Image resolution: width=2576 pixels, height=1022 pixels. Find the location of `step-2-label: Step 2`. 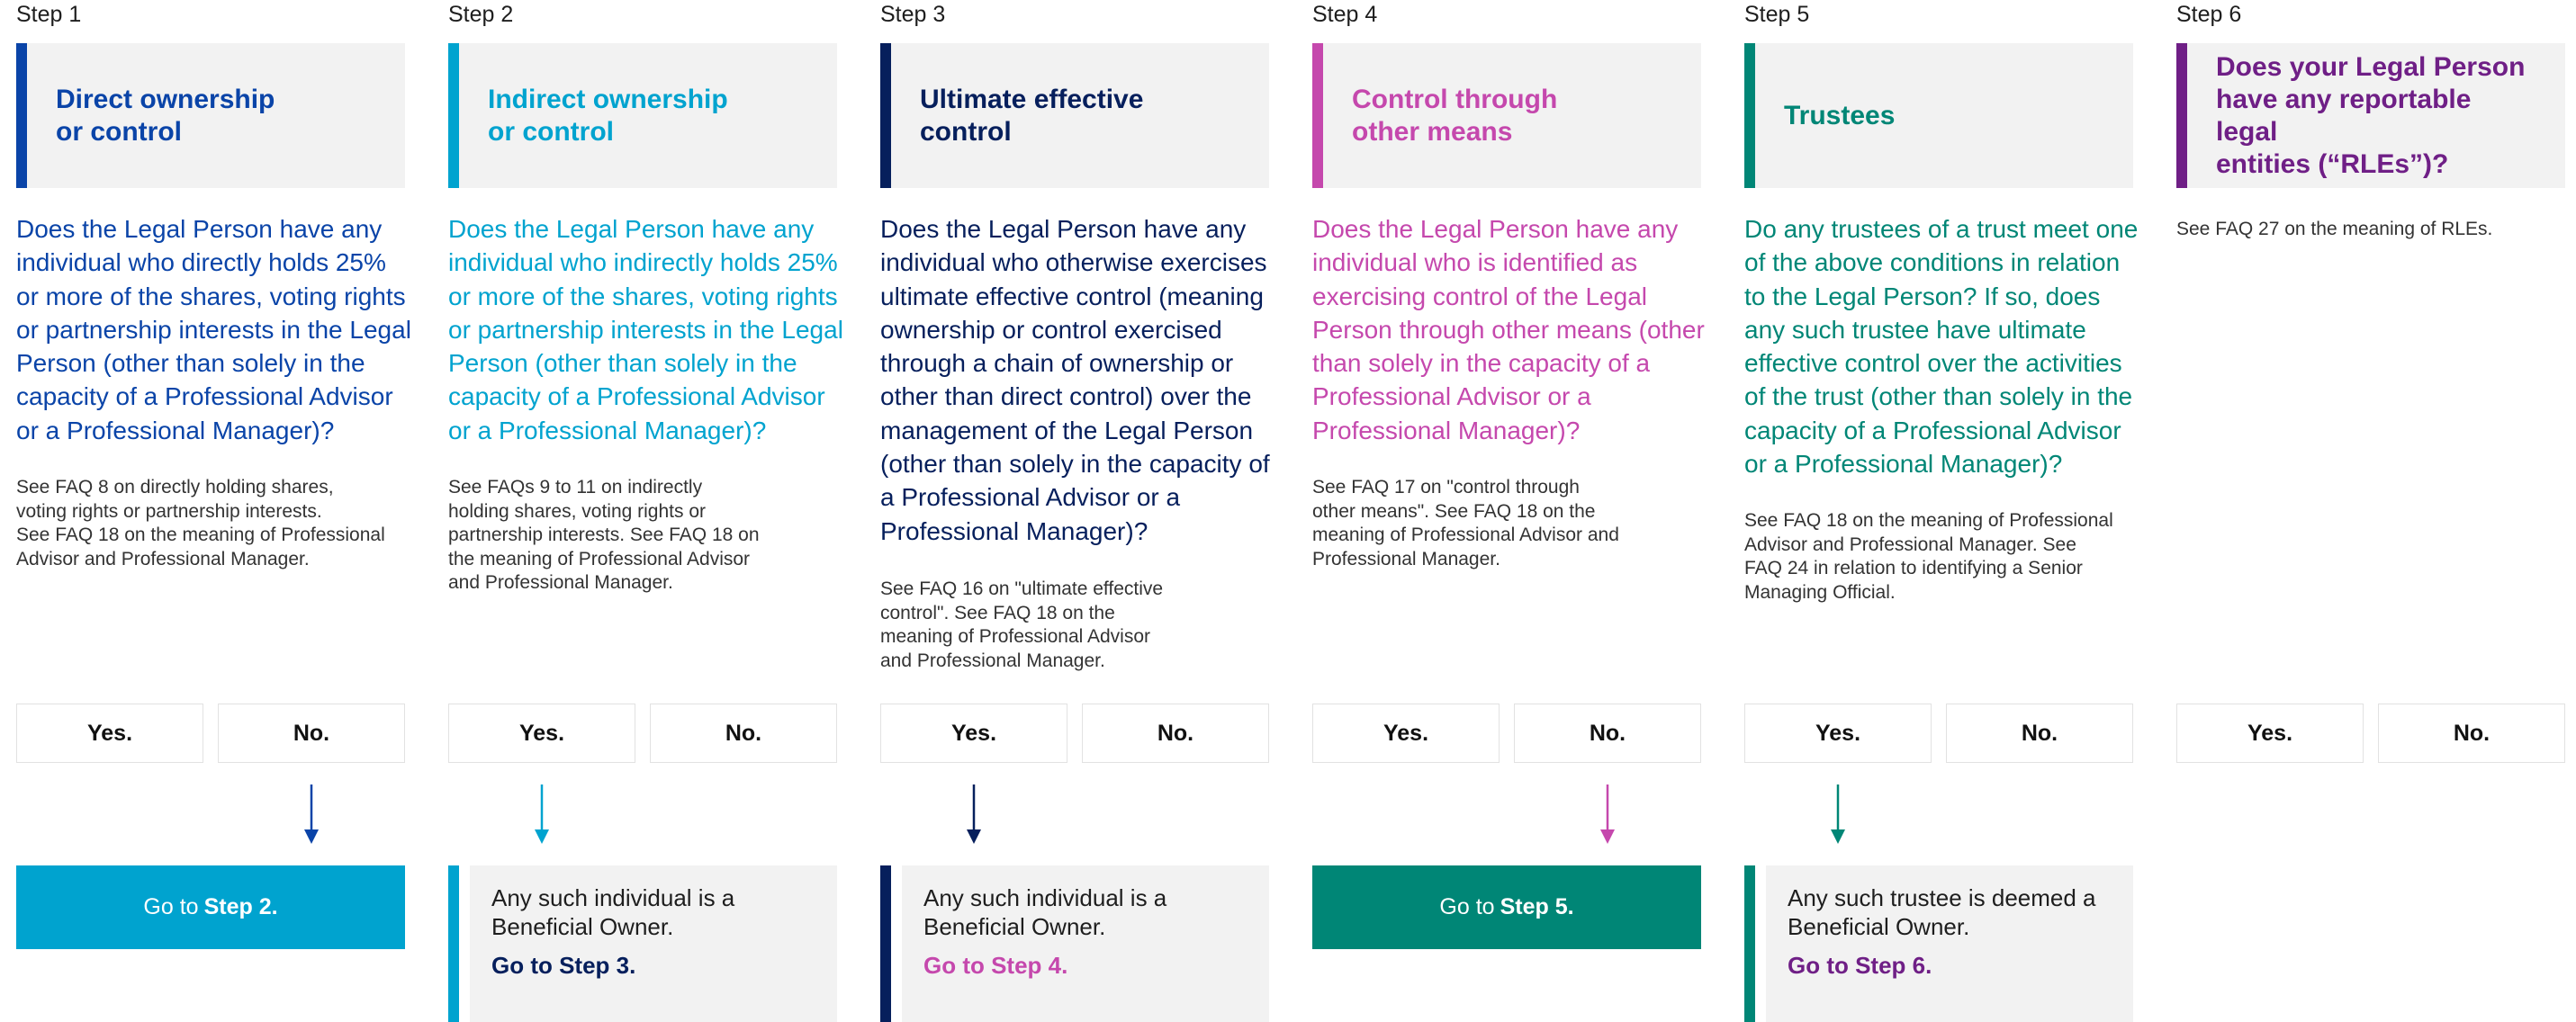

step-2-label: Step 2 is located at coordinates (481, 14).